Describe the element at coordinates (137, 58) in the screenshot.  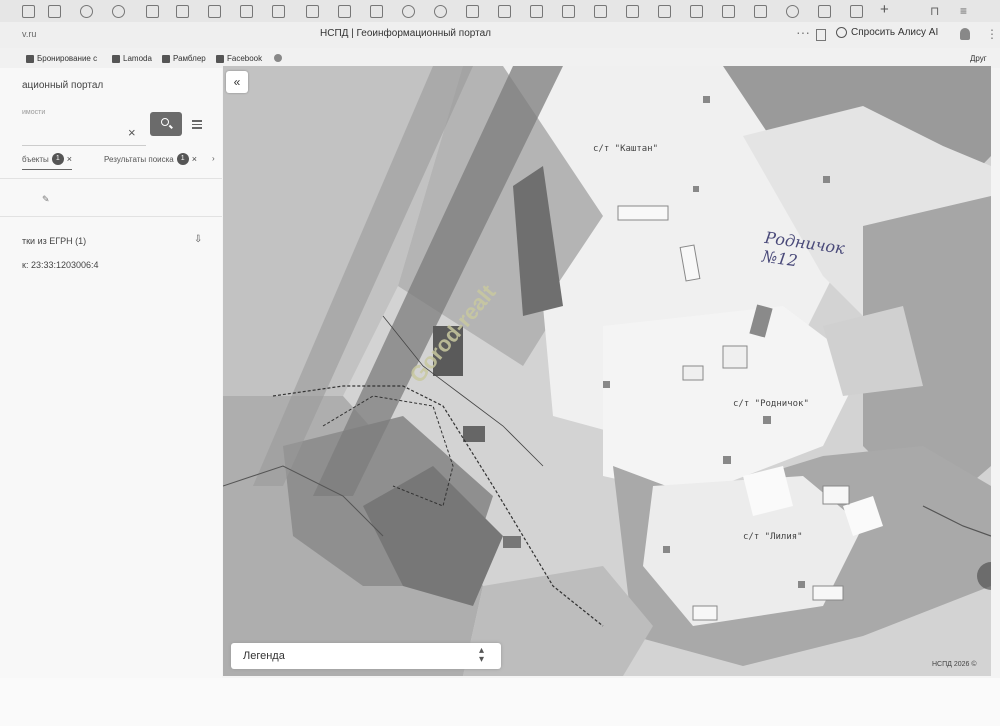
I see `bookmark-label: Lamoda` at that location.